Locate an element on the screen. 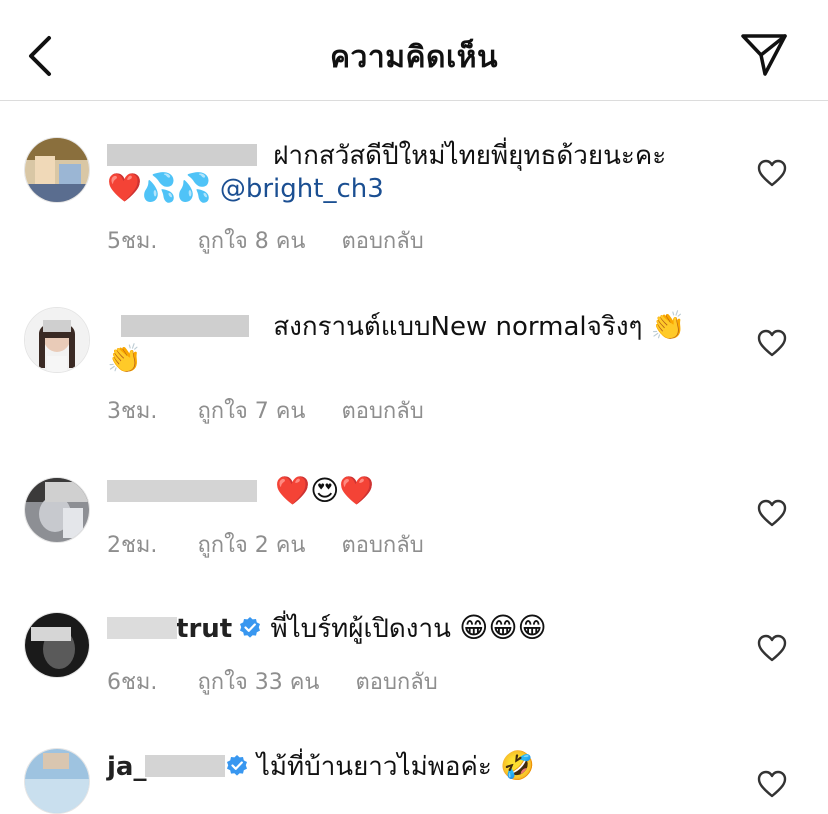  page-title: ความคิดเห็น is located at coordinates (414, 57).